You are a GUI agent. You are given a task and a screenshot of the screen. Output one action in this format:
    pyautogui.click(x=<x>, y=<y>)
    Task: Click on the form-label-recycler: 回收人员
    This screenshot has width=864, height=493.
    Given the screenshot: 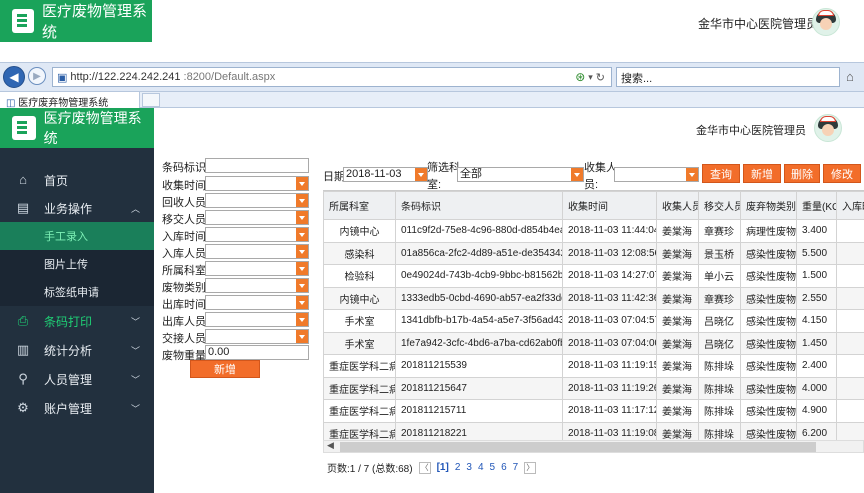 What is the action you would take?
    pyautogui.click(x=184, y=203)
    